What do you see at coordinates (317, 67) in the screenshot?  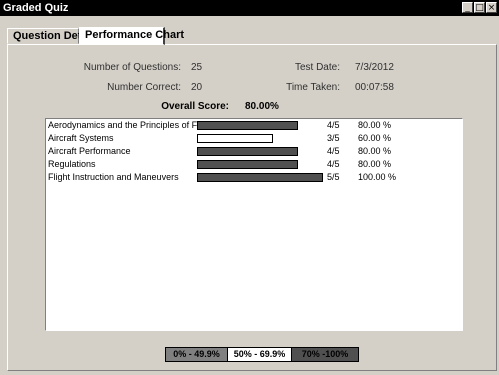 I see `test-date-label: Test Date:` at bounding box center [317, 67].